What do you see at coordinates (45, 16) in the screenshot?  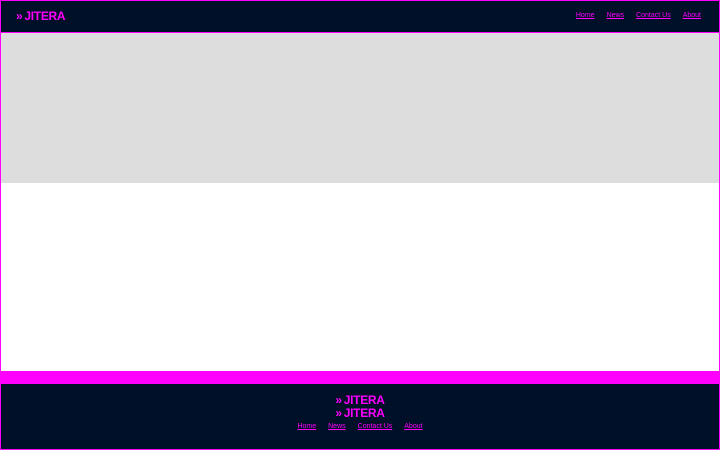 I see `logo-text: JITERA` at bounding box center [45, 16].